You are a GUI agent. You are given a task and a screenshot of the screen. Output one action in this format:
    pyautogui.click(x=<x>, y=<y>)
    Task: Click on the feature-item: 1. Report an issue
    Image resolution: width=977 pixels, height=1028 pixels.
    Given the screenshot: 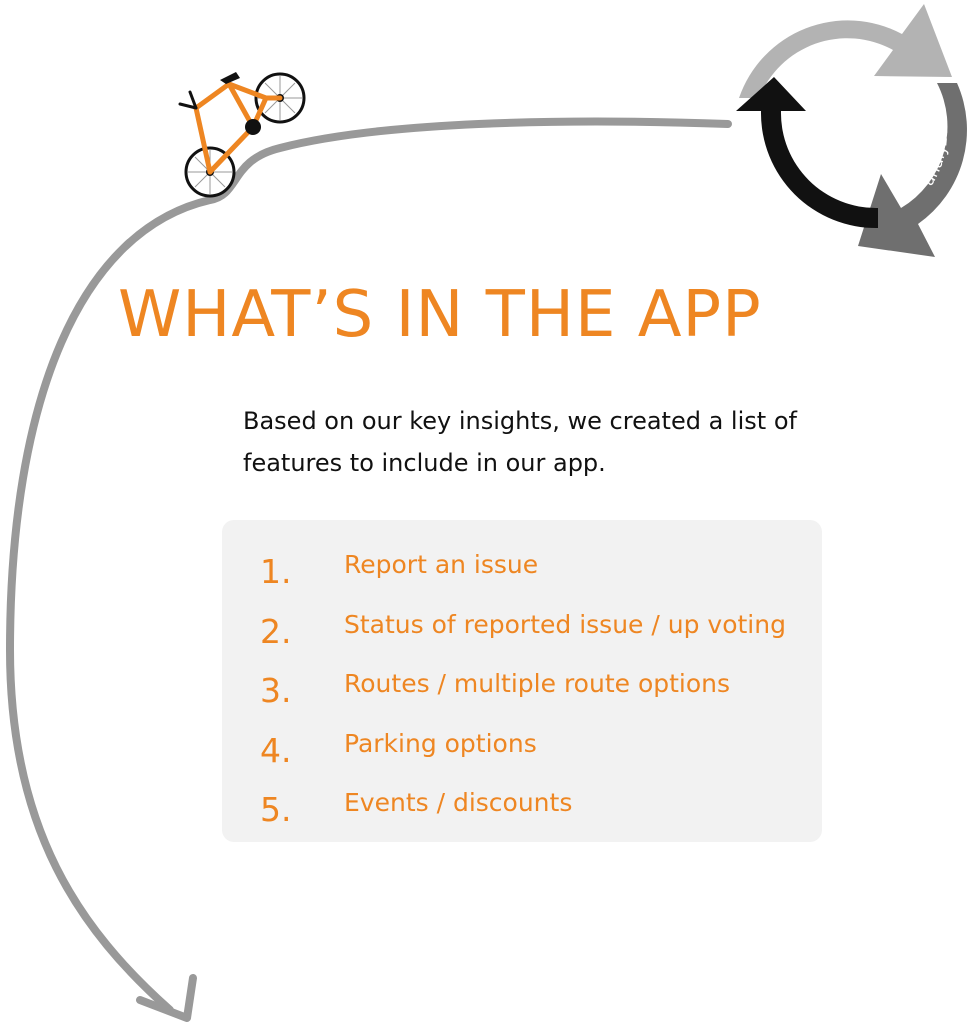 What is the action you would take?
    pyautogui.click(x=522, y=580)
    